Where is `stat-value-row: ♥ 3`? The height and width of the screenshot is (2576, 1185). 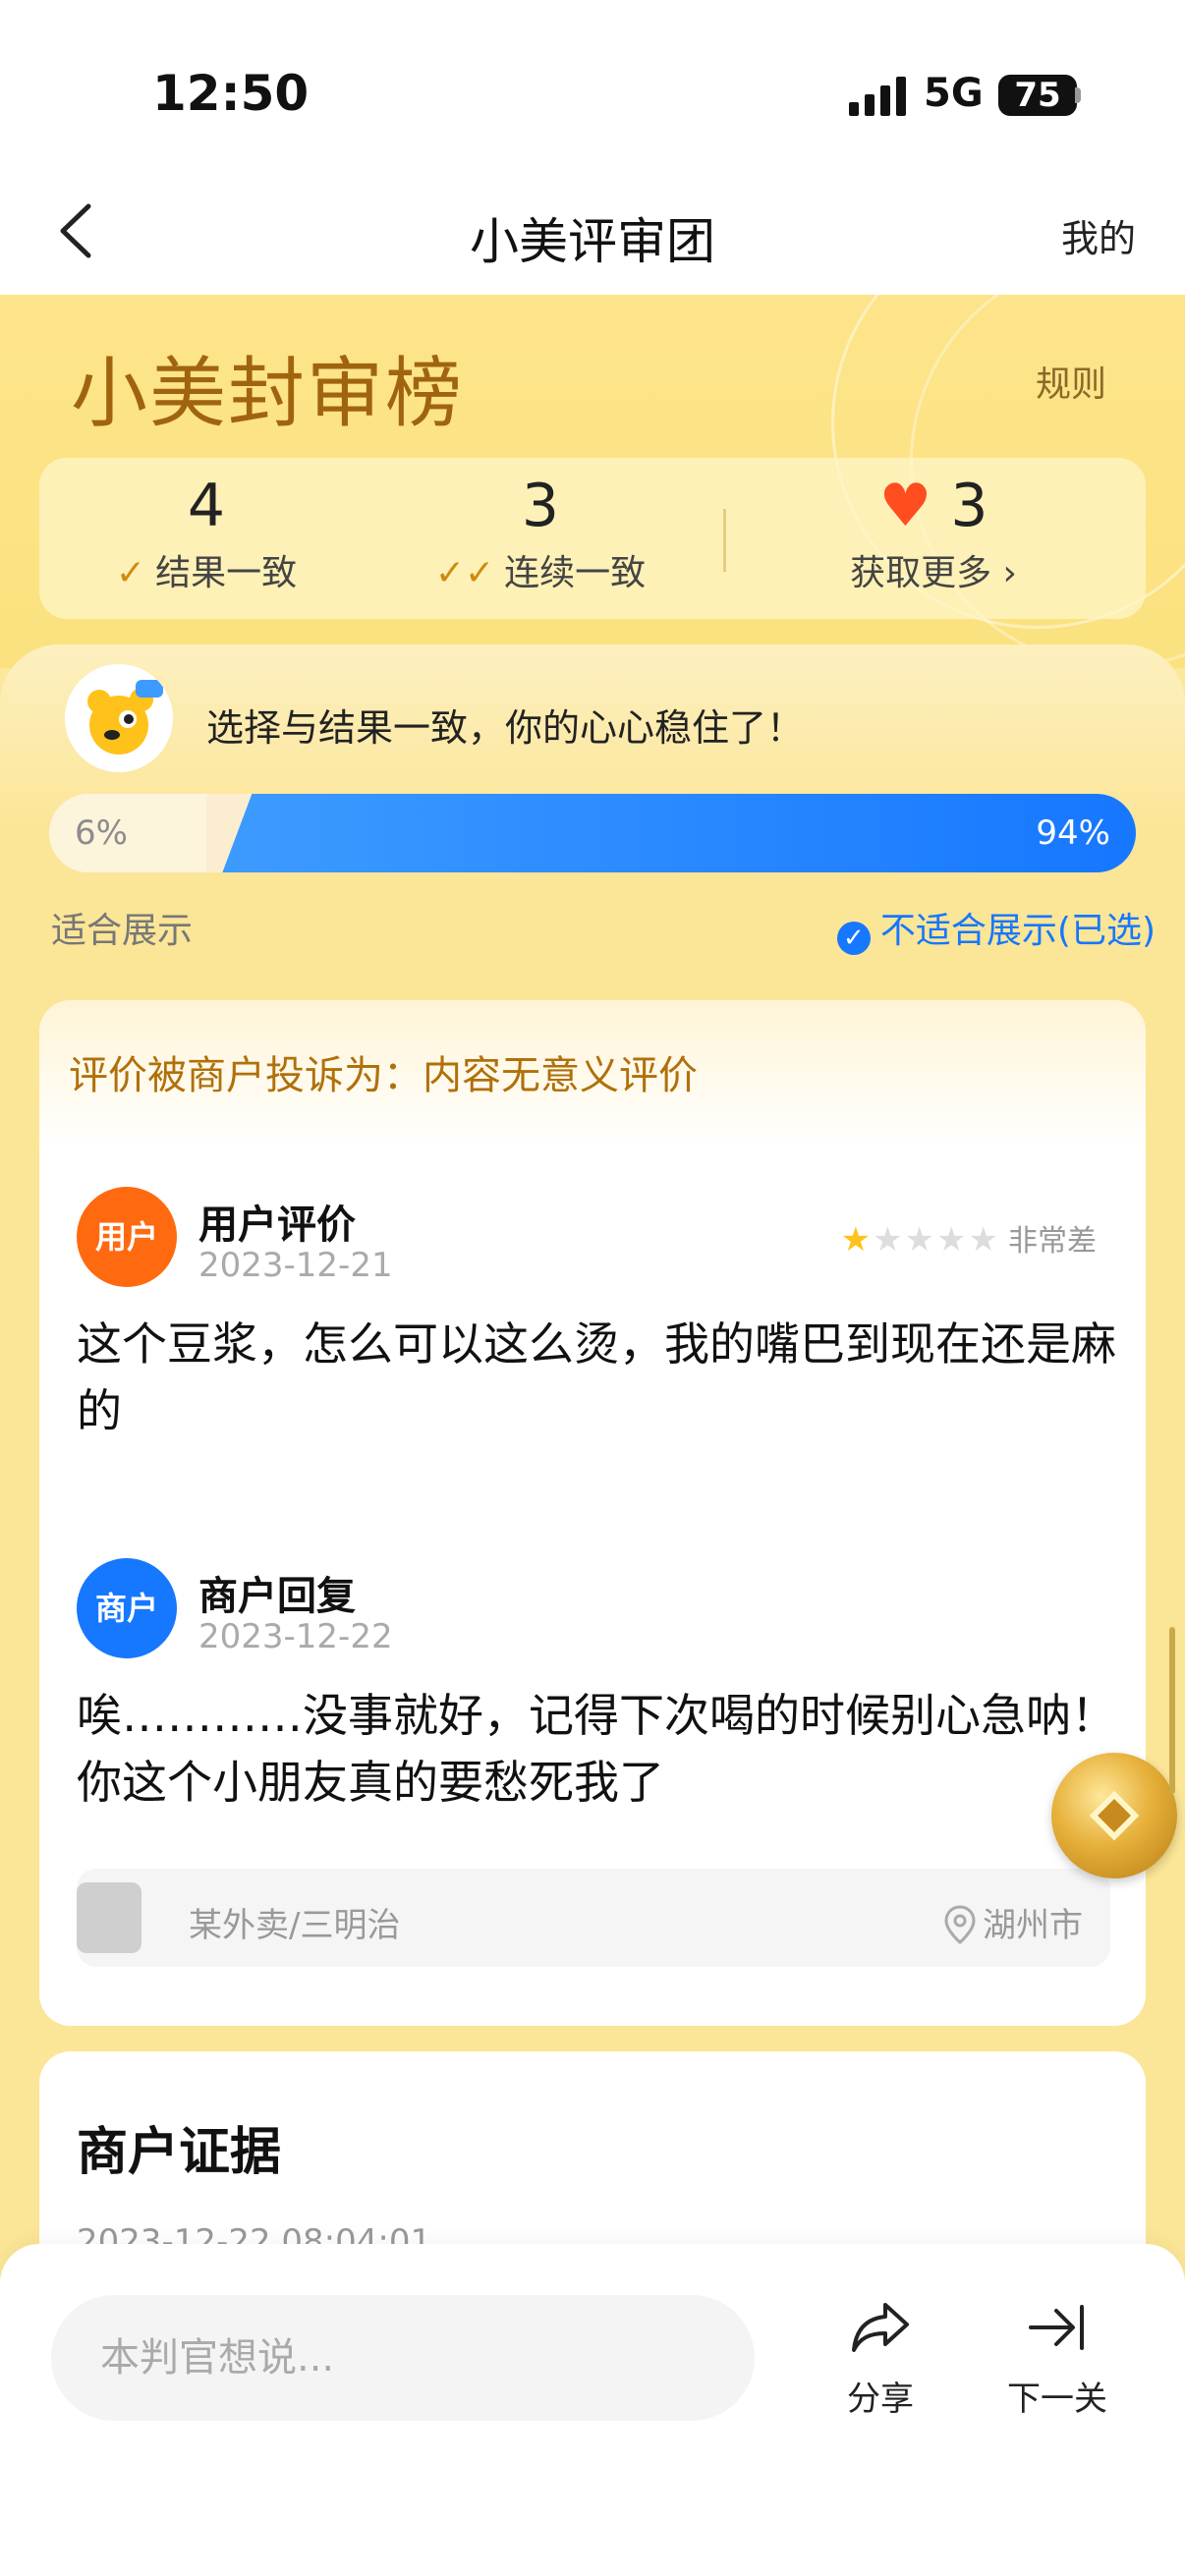
stat-value-row: ♥ 3 is located at coordinates (934, 506).